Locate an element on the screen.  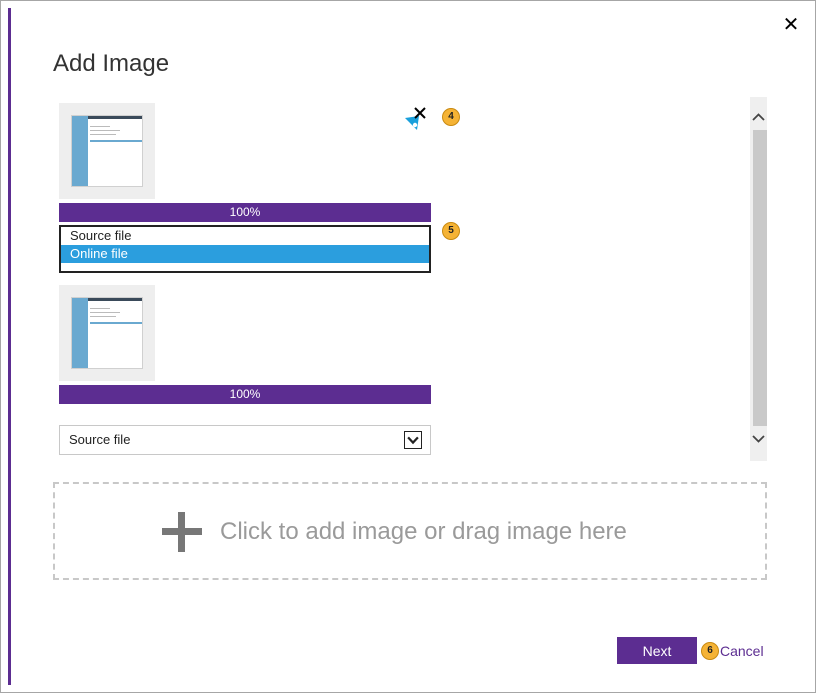
cancel-link: Cancel is located at coordinates (742, 651).